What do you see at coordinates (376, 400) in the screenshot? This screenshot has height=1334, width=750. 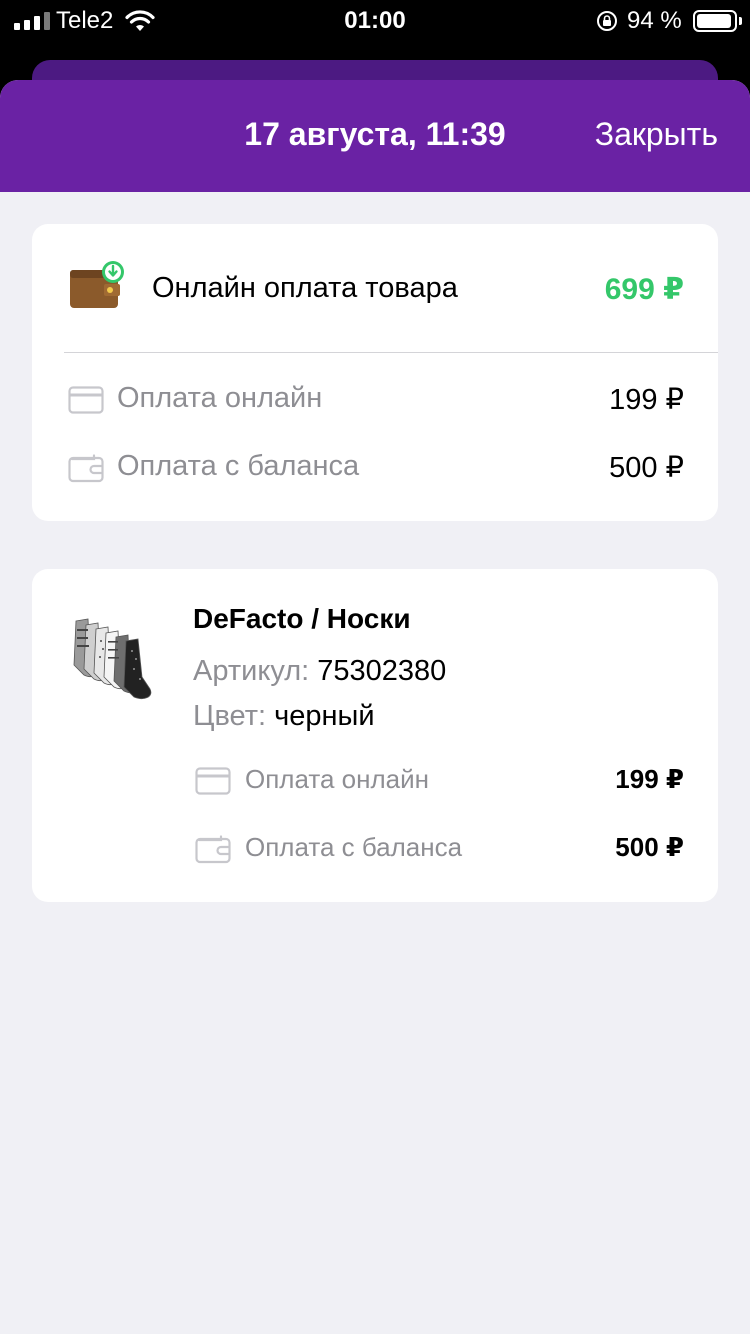 I see `payment-row-online: Оплата онлайн 199 ₽` at bounding box center [376, 400].